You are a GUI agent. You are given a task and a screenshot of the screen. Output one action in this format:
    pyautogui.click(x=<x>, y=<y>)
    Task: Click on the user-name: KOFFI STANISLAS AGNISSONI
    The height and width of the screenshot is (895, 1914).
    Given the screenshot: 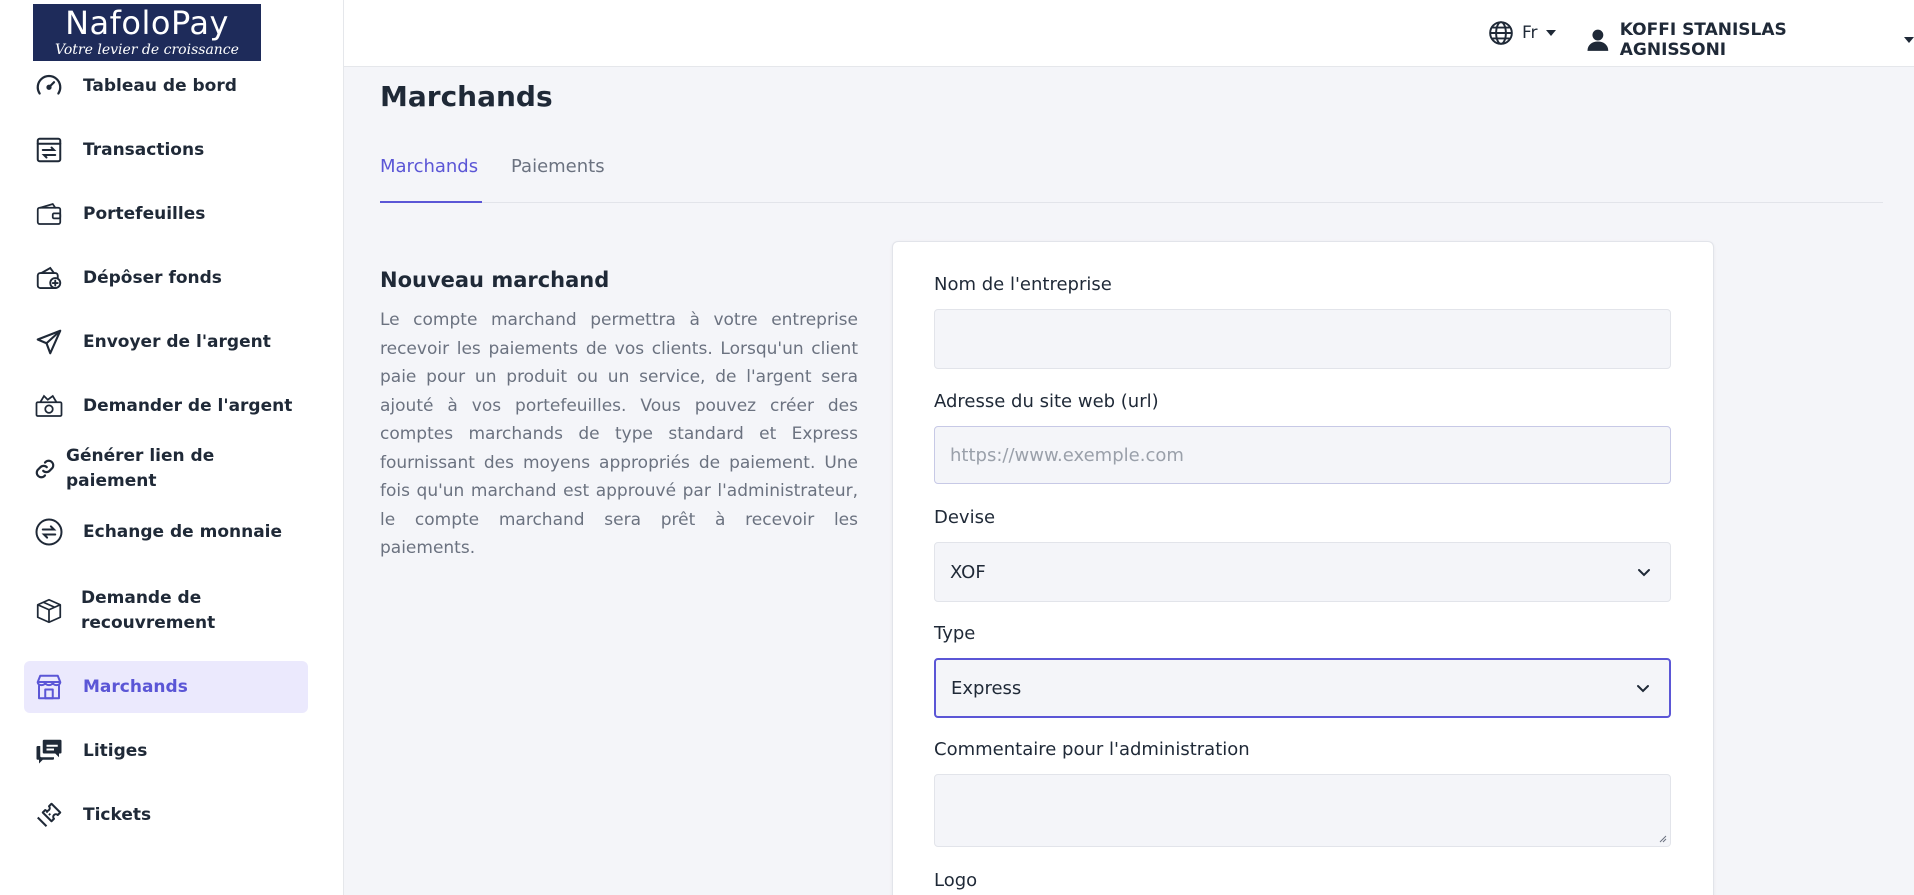 What is the action you would take?
    pyautogui.click(x=1703, y=40)
    